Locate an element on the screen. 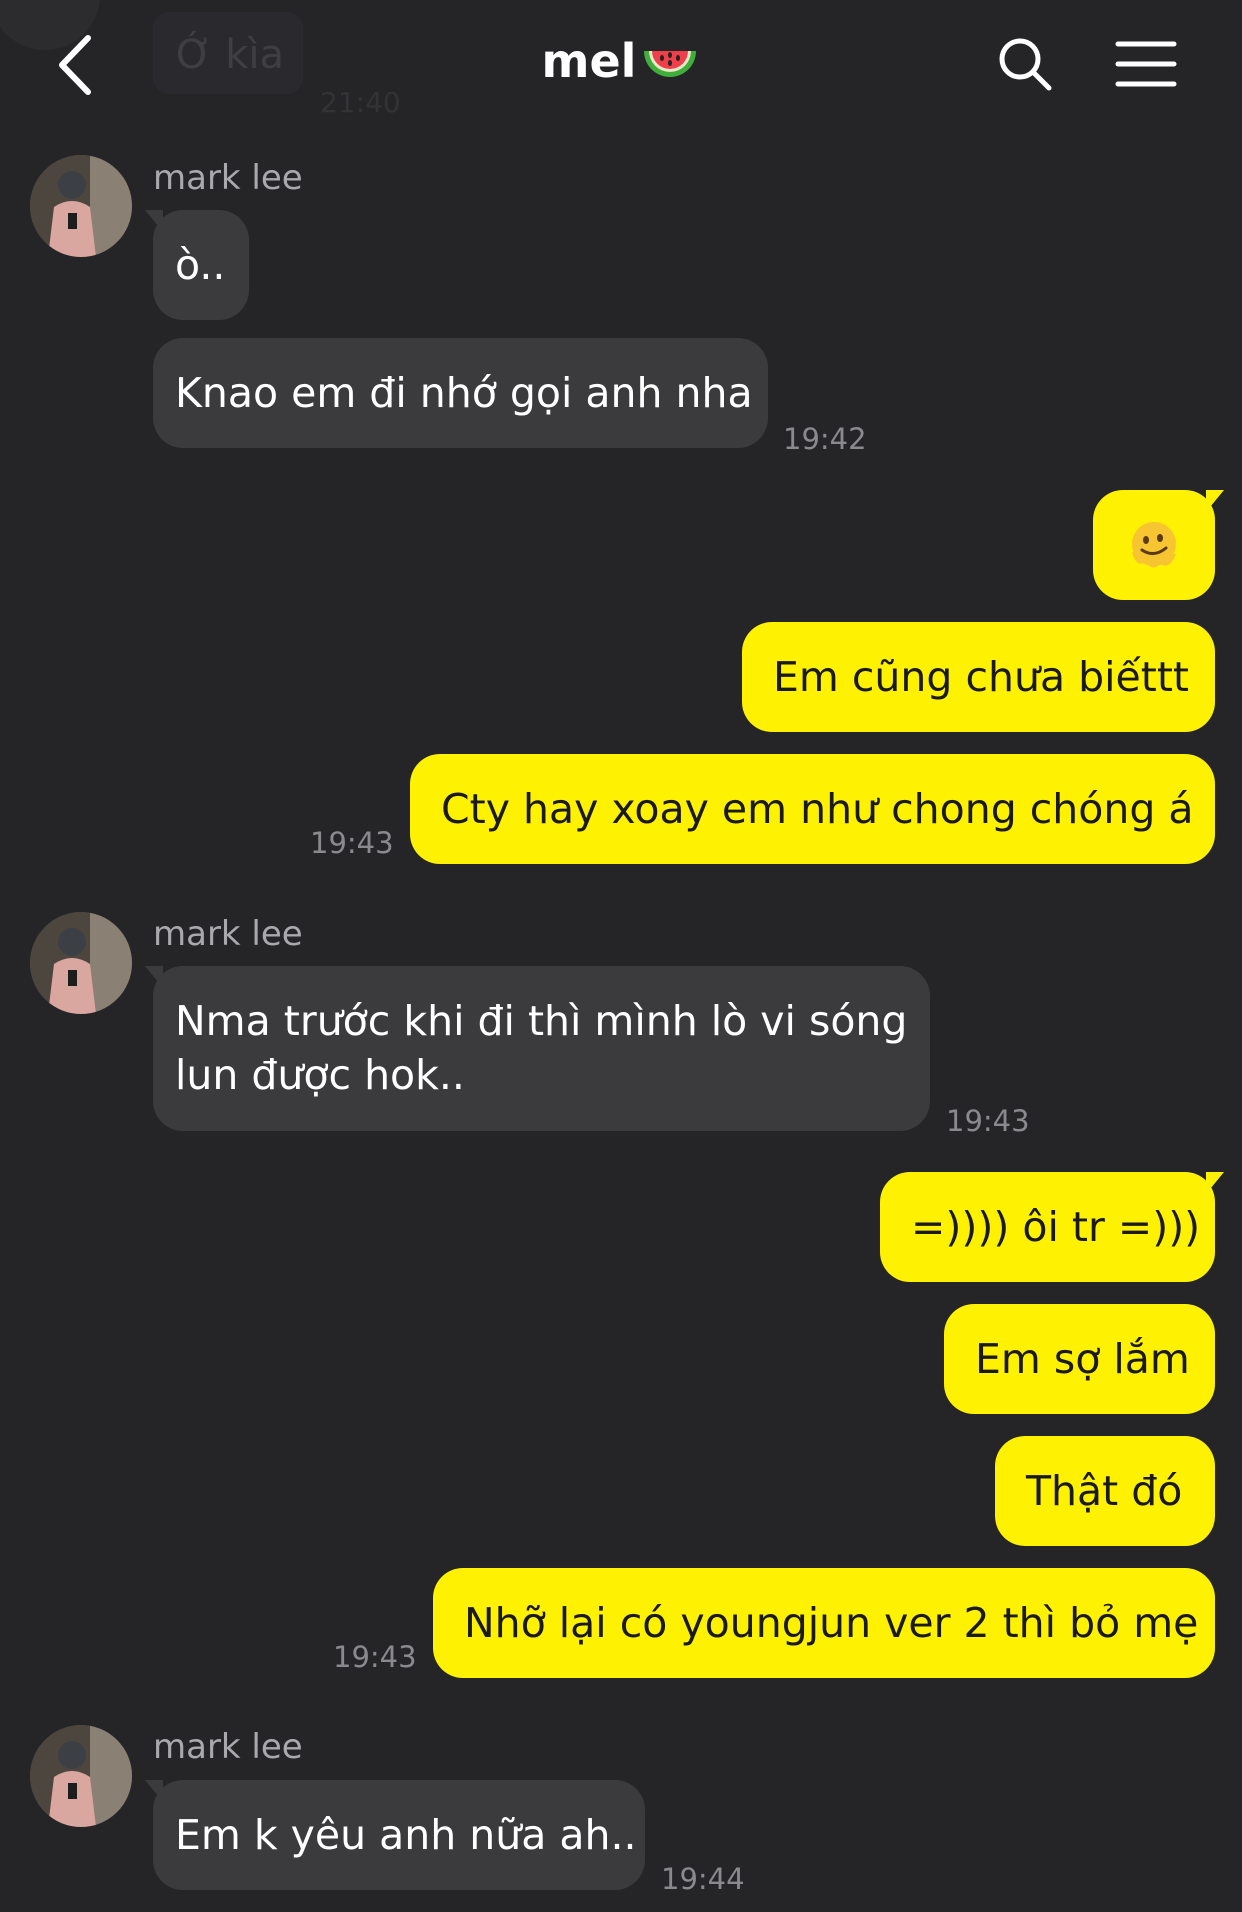  message-text: Em sợ lắm is located at coordinates (1082, 1359).